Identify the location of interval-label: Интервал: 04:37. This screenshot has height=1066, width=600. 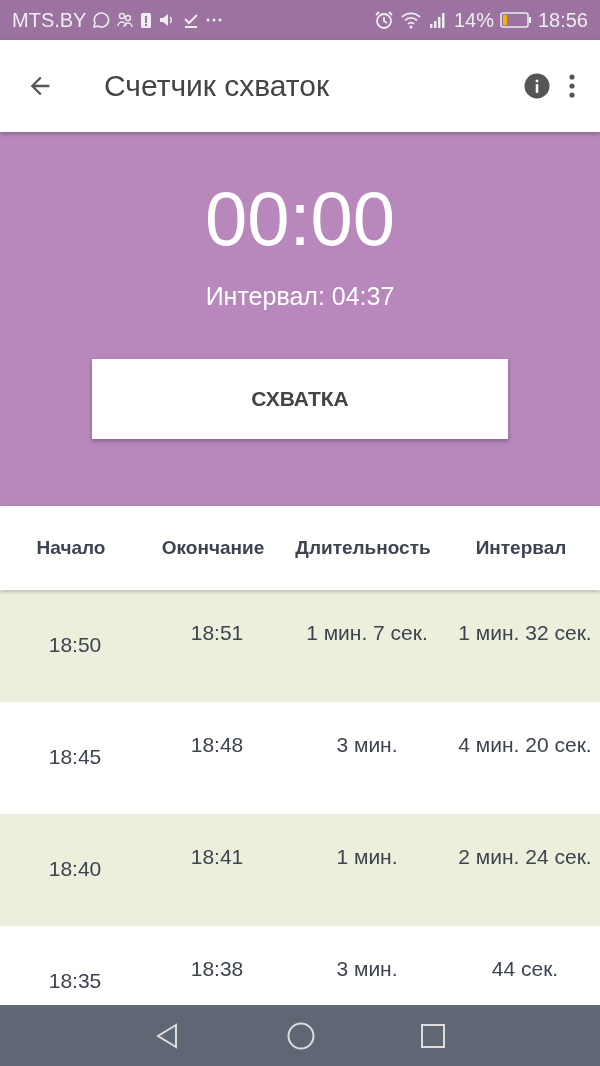
(300, 296).